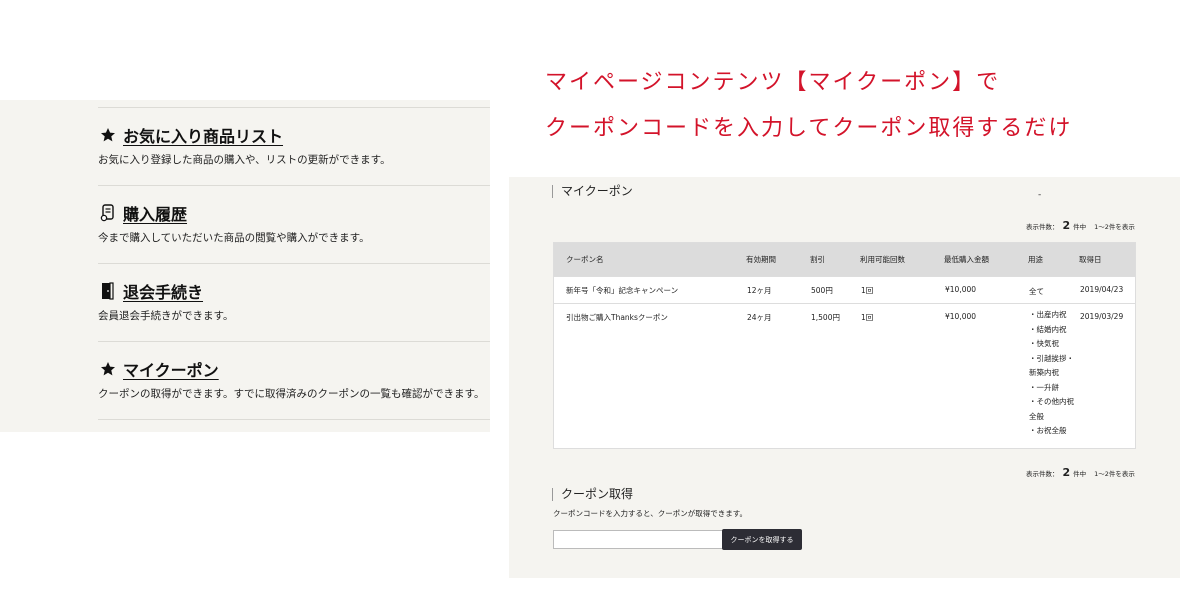  Describe the element at coordinates (902, 259) in the screenshot. I see `col-header-uses: 利用可能回数` at that location.